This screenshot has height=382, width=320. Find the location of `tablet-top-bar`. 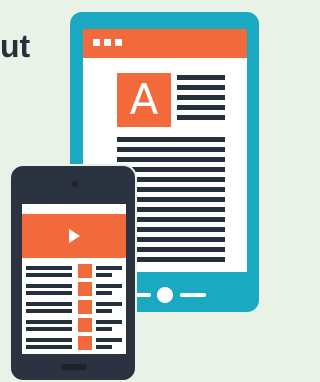

tablet-top-bar is located at coordinates (165, 43).